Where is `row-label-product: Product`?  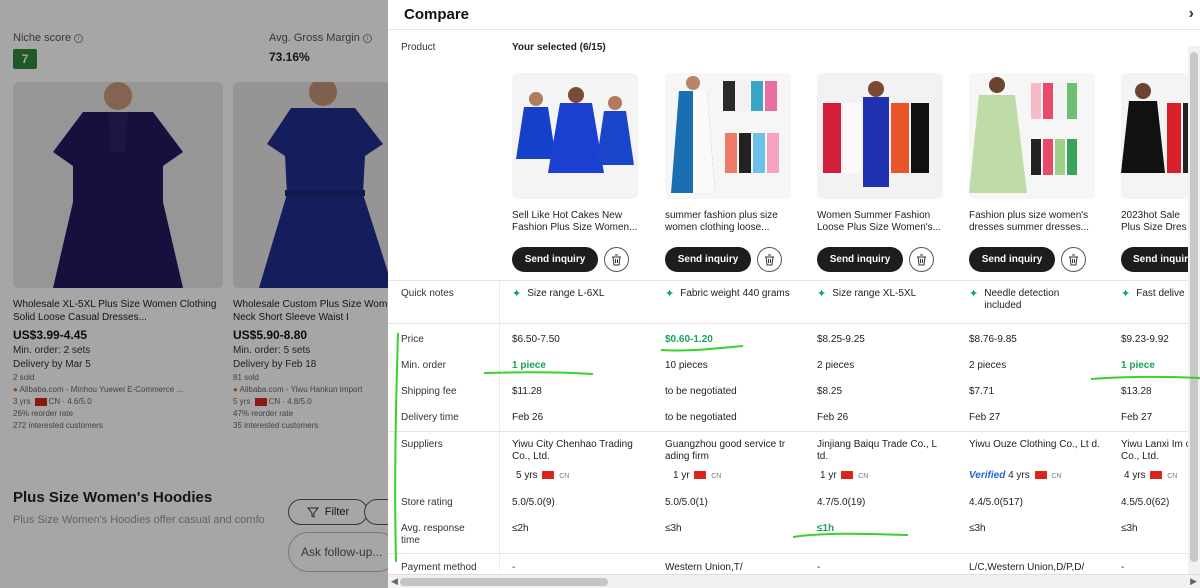 row-label-product: Product is located at coordinates (418, 47).